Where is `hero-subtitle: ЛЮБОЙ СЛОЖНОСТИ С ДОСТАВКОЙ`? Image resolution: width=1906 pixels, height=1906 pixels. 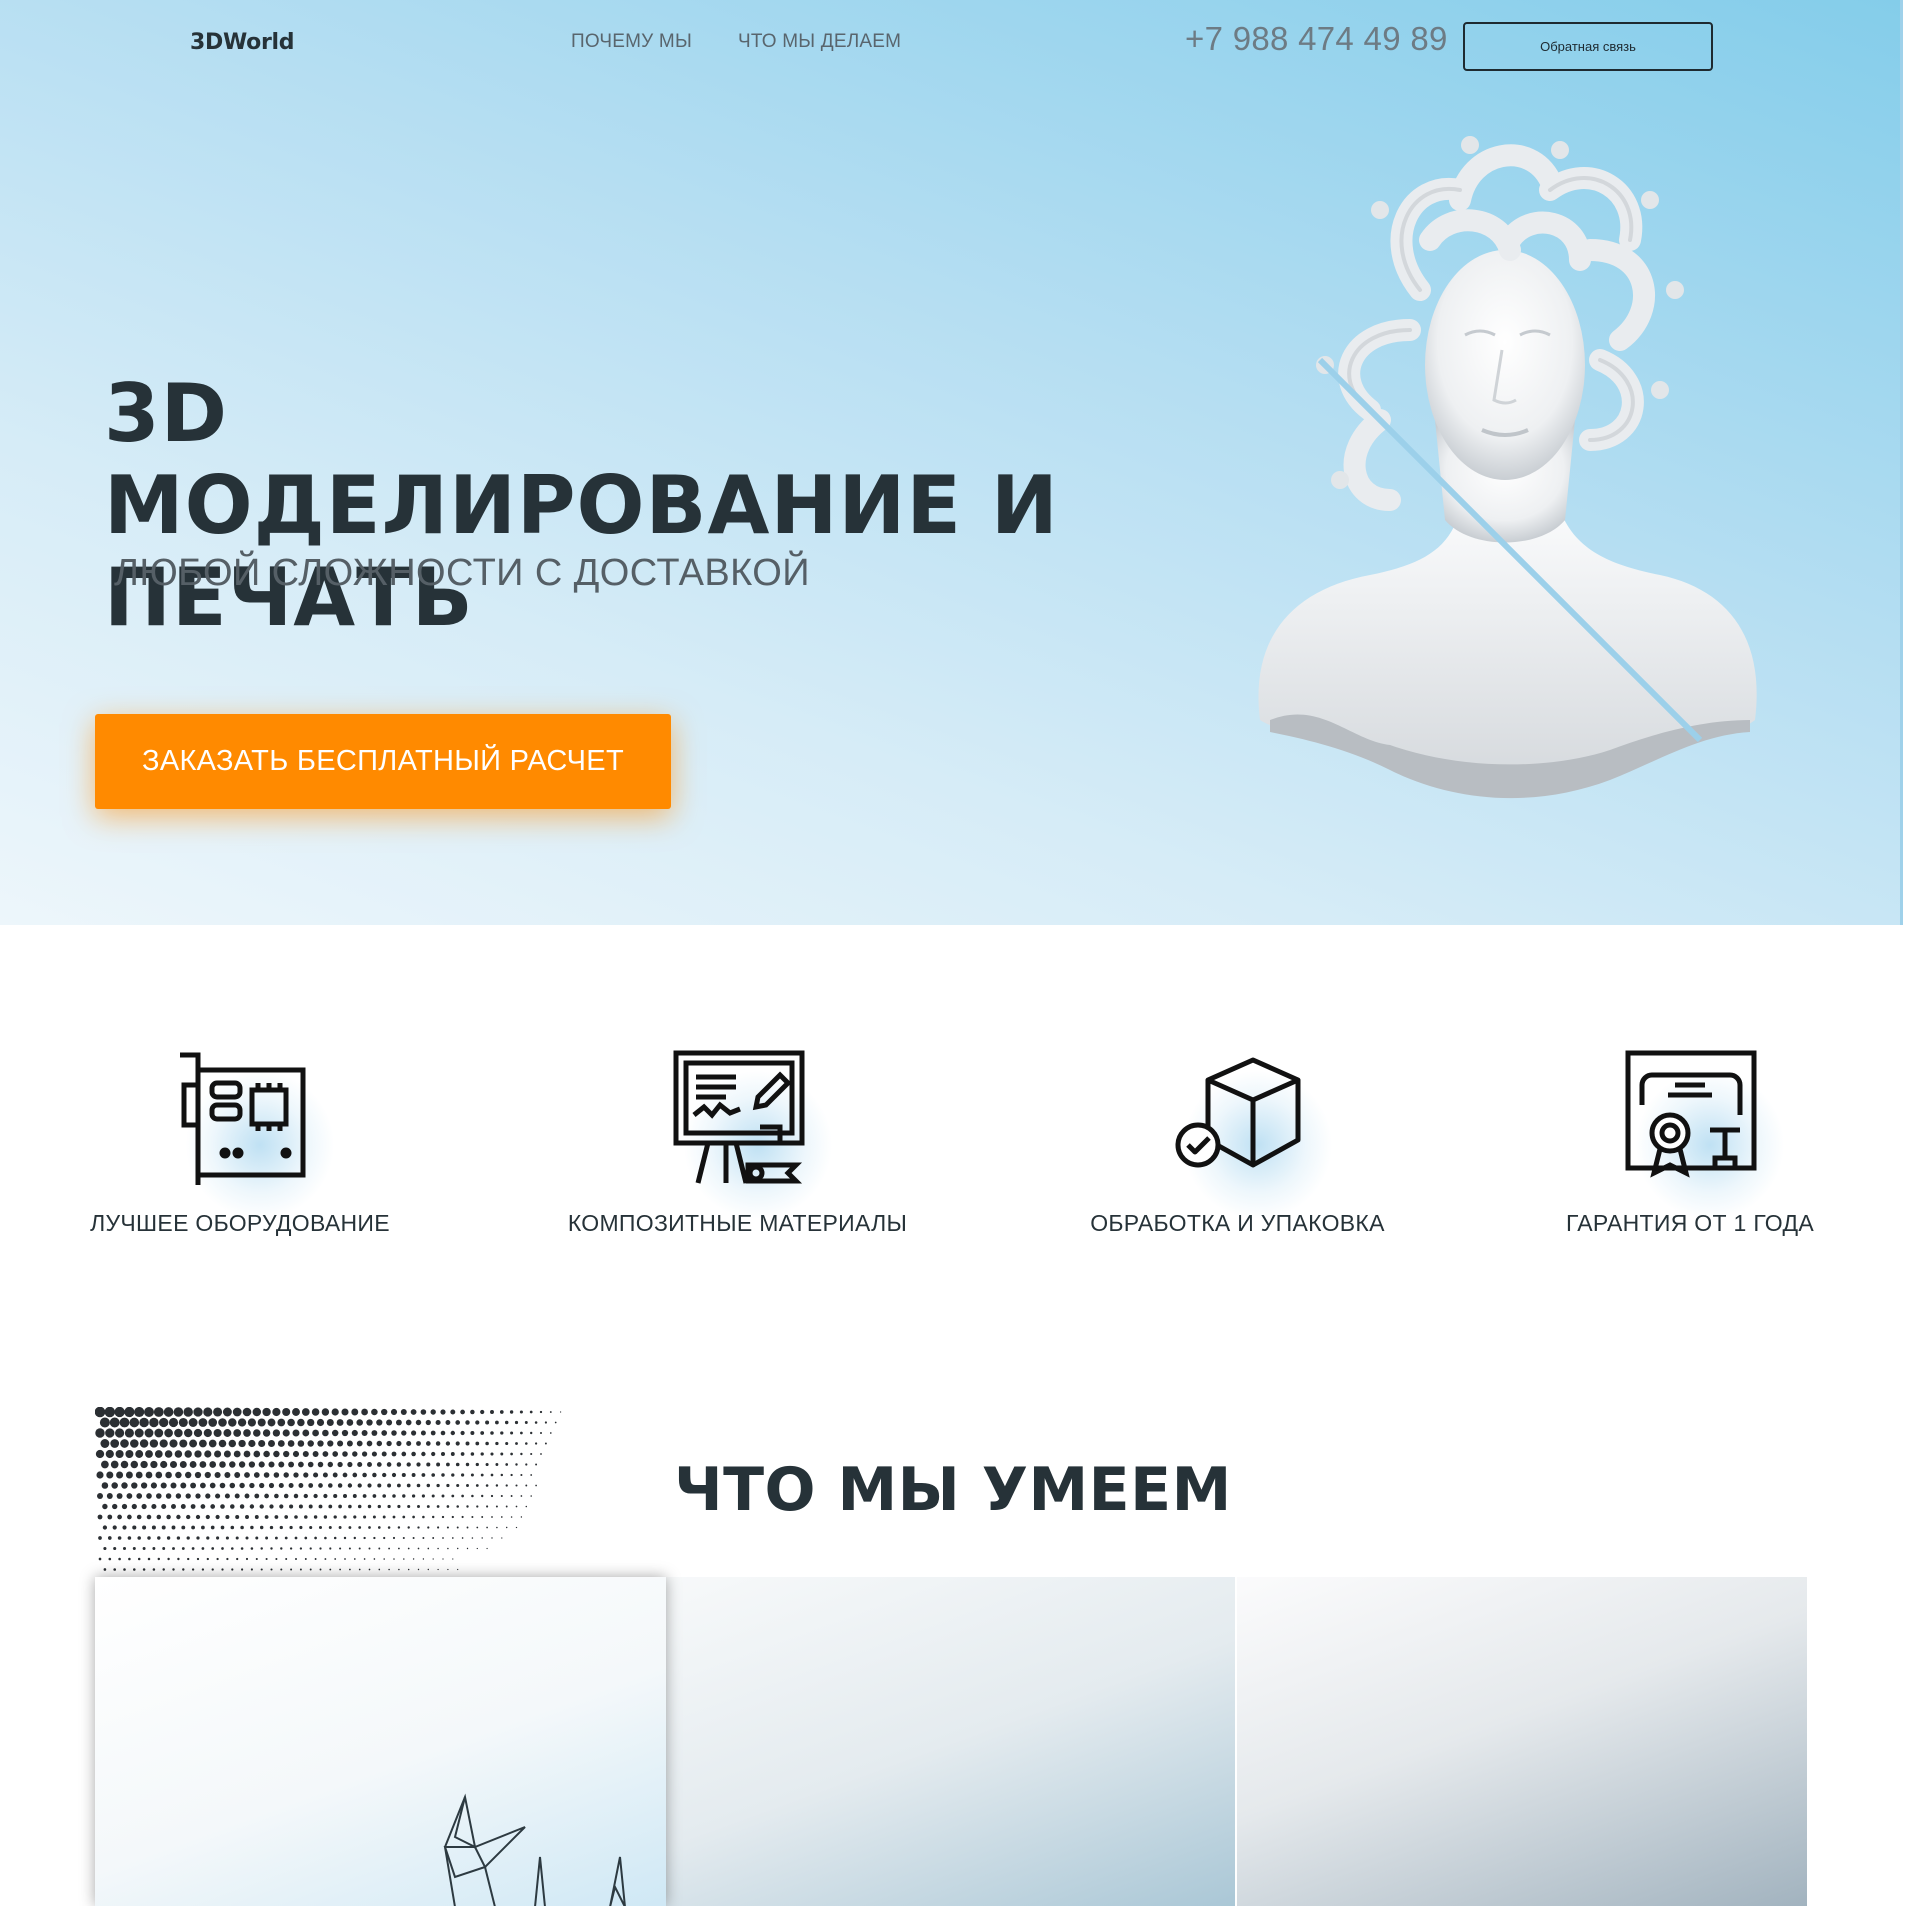 hero-subtitle: ЛЮБОЙ СЛОЖНОСТИ С ДОСТАВКОЙ is located at coordinates (462, 573).